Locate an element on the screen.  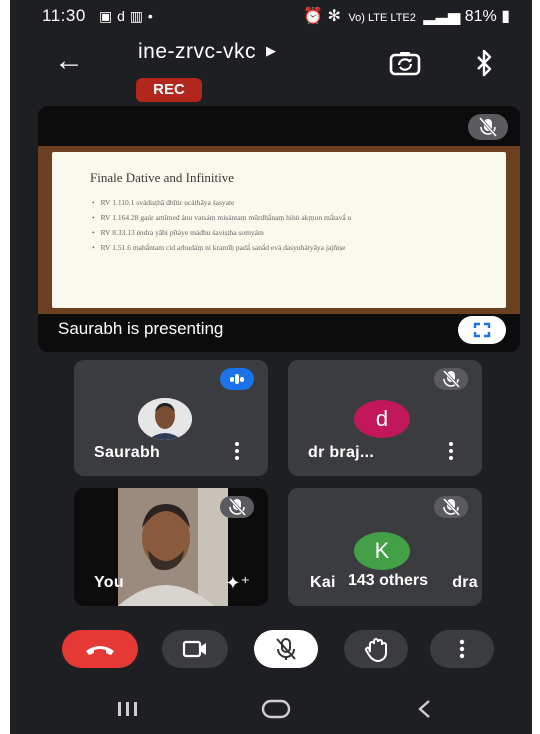
participant-tile-others: K Kai dra 143 others is located at coordinates (385, 547).